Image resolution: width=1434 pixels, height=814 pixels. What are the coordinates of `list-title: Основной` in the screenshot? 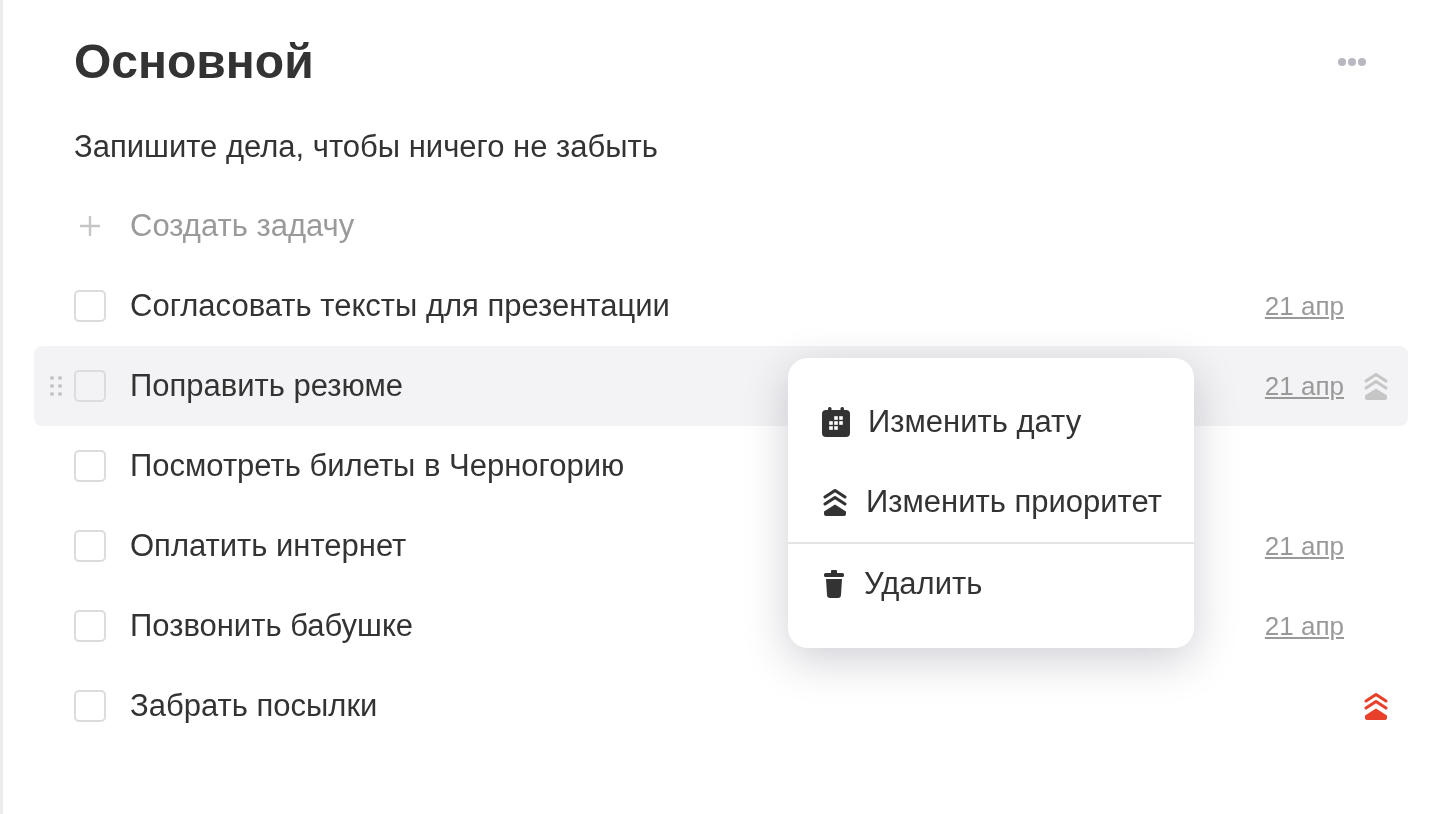 It's located at (194, 62).